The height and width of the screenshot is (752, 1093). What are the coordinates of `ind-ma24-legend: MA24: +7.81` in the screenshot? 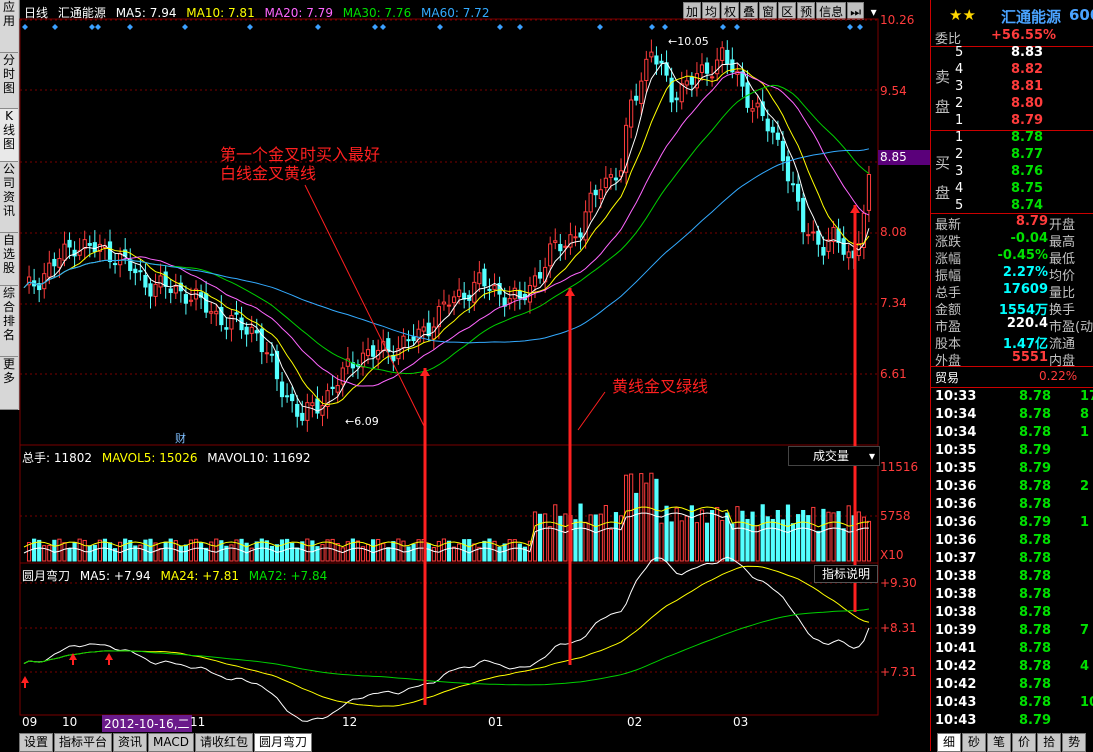 It's located at (199, 576).